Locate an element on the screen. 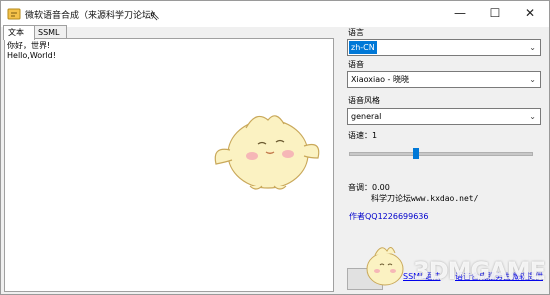 The image size is (550, 295). style-label: 语音风格 is located at coordinates (364, 100).